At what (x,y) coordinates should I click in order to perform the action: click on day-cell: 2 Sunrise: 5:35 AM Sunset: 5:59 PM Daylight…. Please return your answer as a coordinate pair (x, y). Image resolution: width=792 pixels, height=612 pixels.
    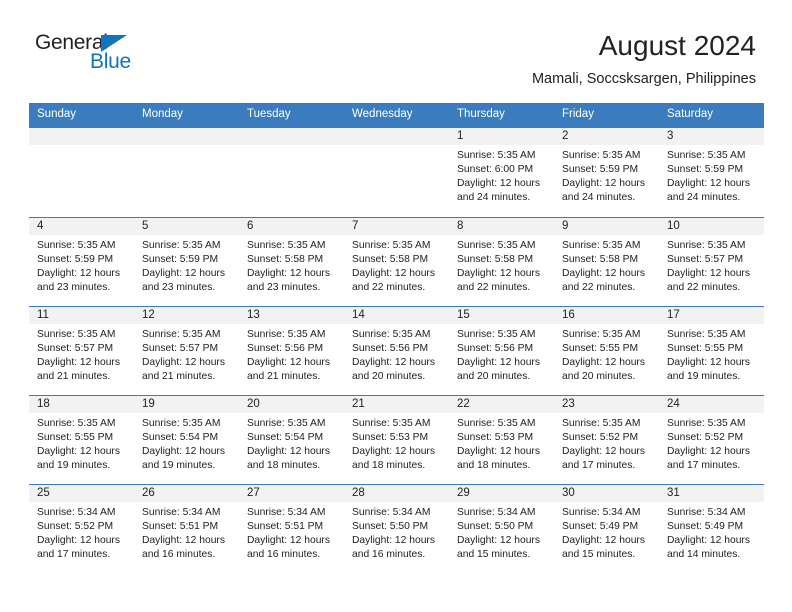
    Looking at the image, I should click on (606, 172).